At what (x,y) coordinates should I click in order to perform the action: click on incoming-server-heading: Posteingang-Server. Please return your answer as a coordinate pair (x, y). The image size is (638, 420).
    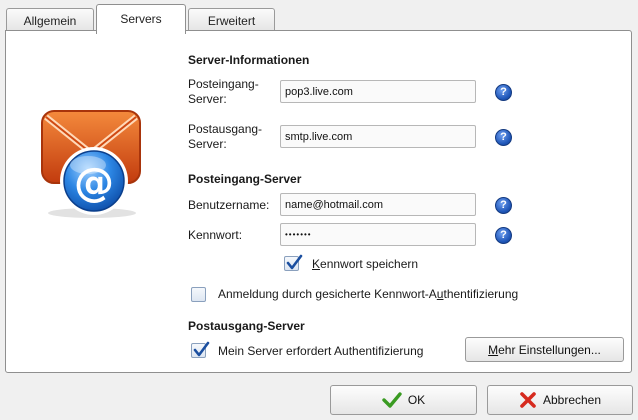
    Looking at the image, I should click on (245, 179).